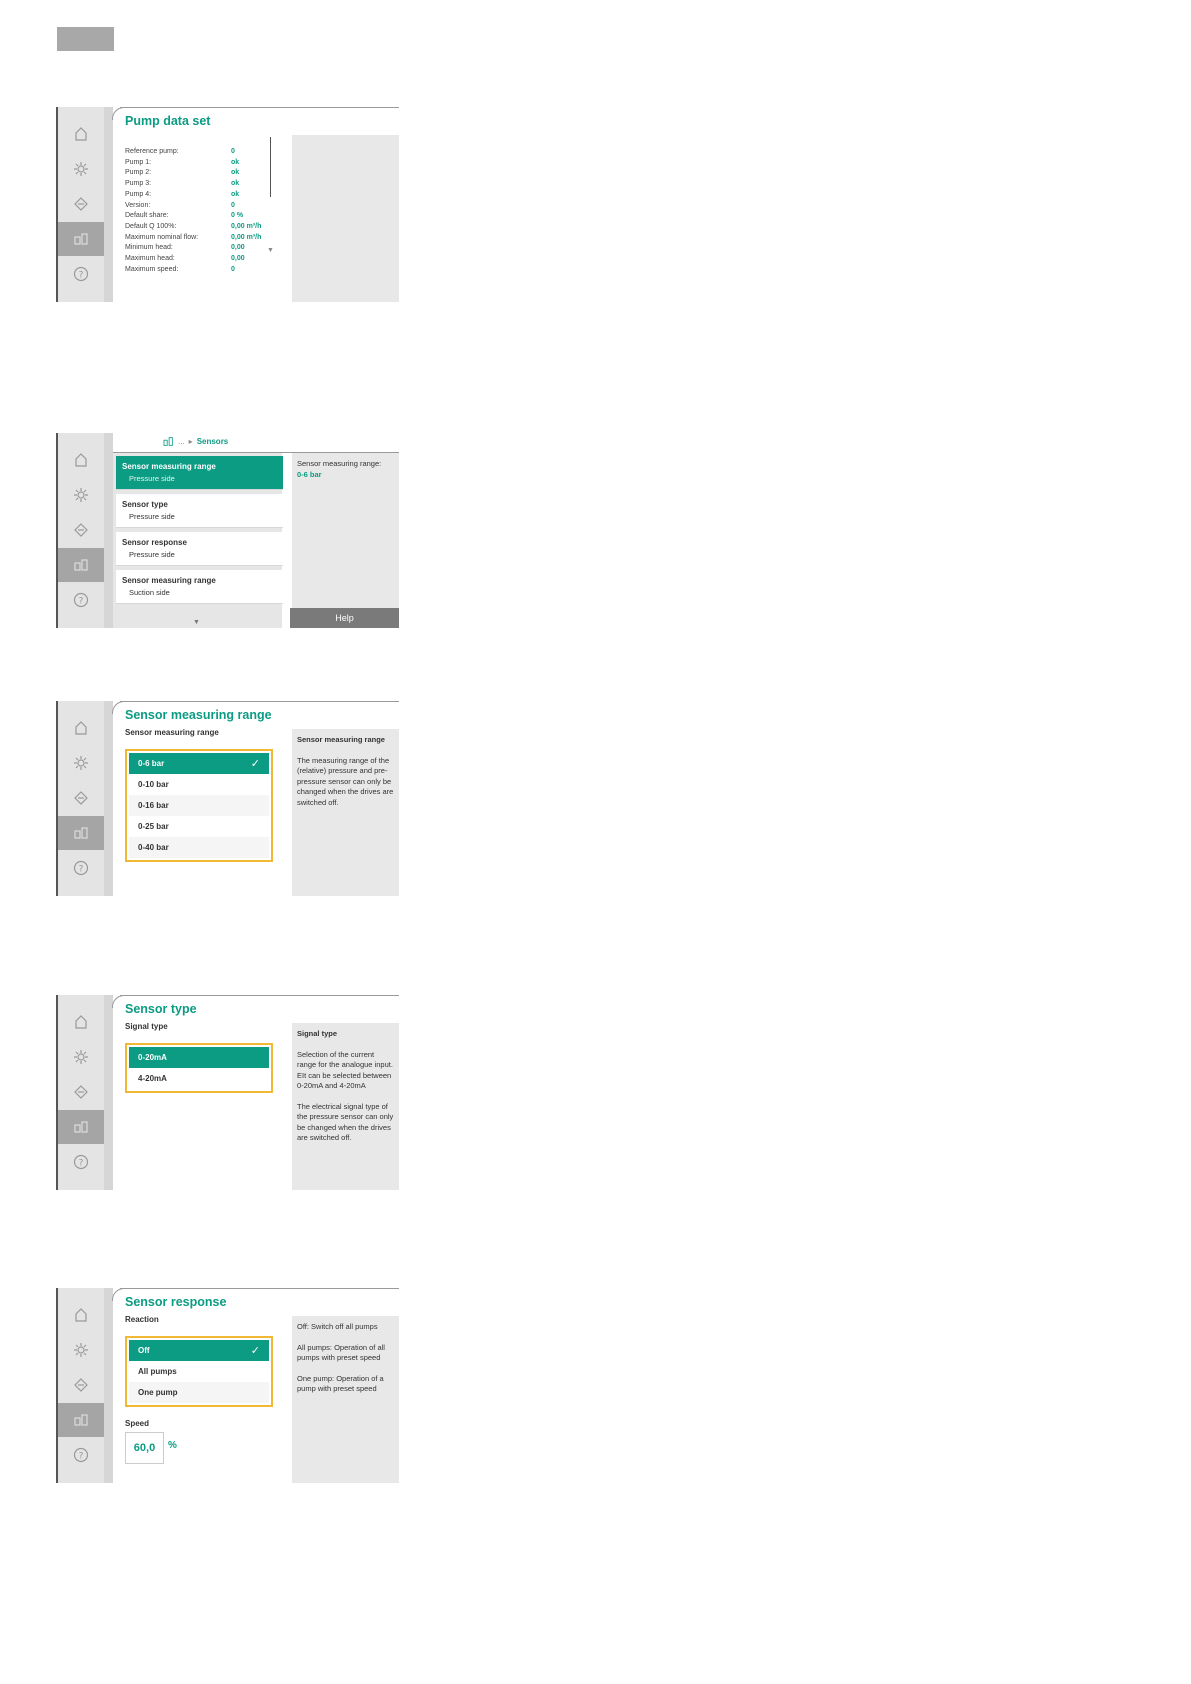 This screenshot has height=1684, width=1191. Describe the element at coordinates (270, 167) in the screenshot. I see `scrollbar` at that location.